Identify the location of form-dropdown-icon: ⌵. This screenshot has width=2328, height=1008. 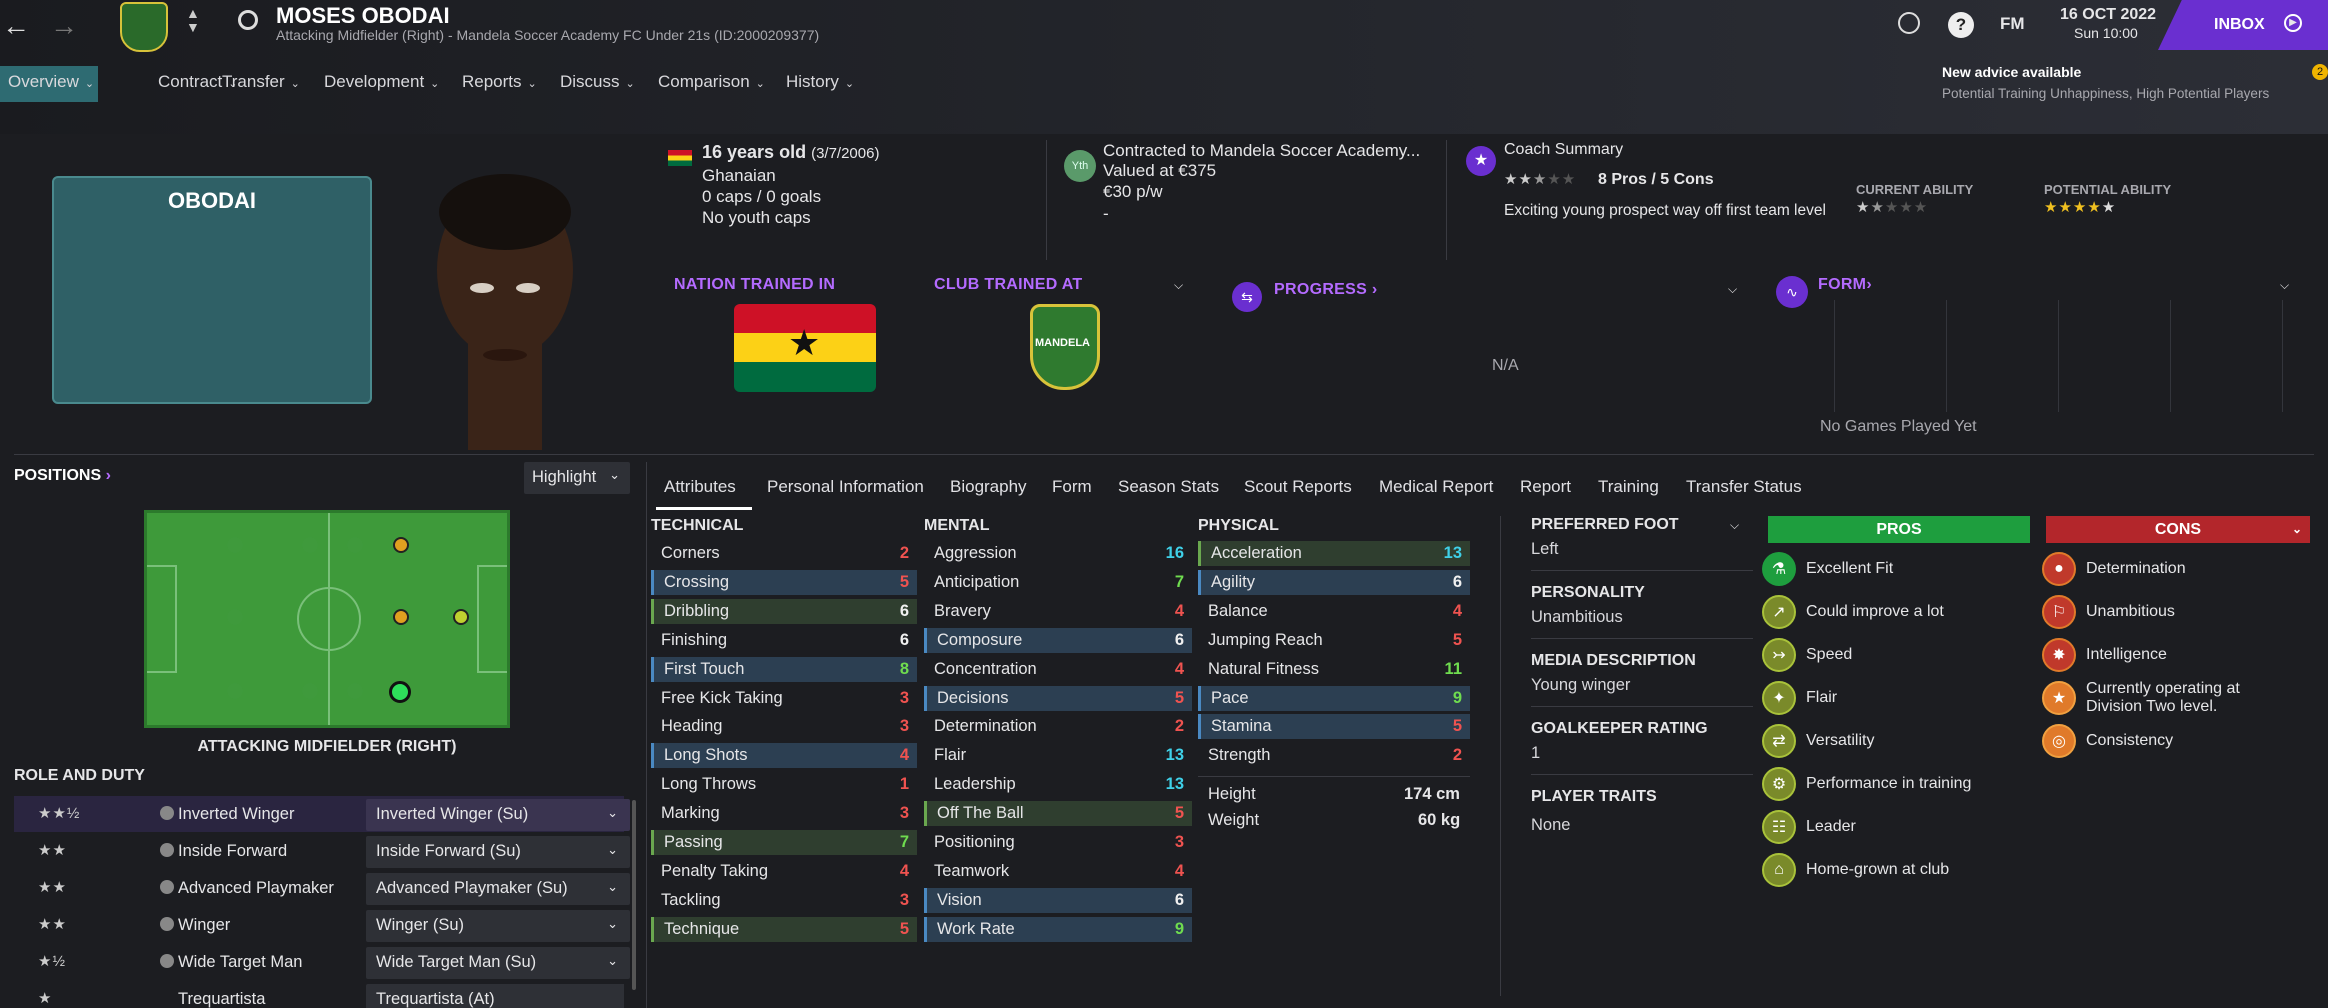
(2284, 285).